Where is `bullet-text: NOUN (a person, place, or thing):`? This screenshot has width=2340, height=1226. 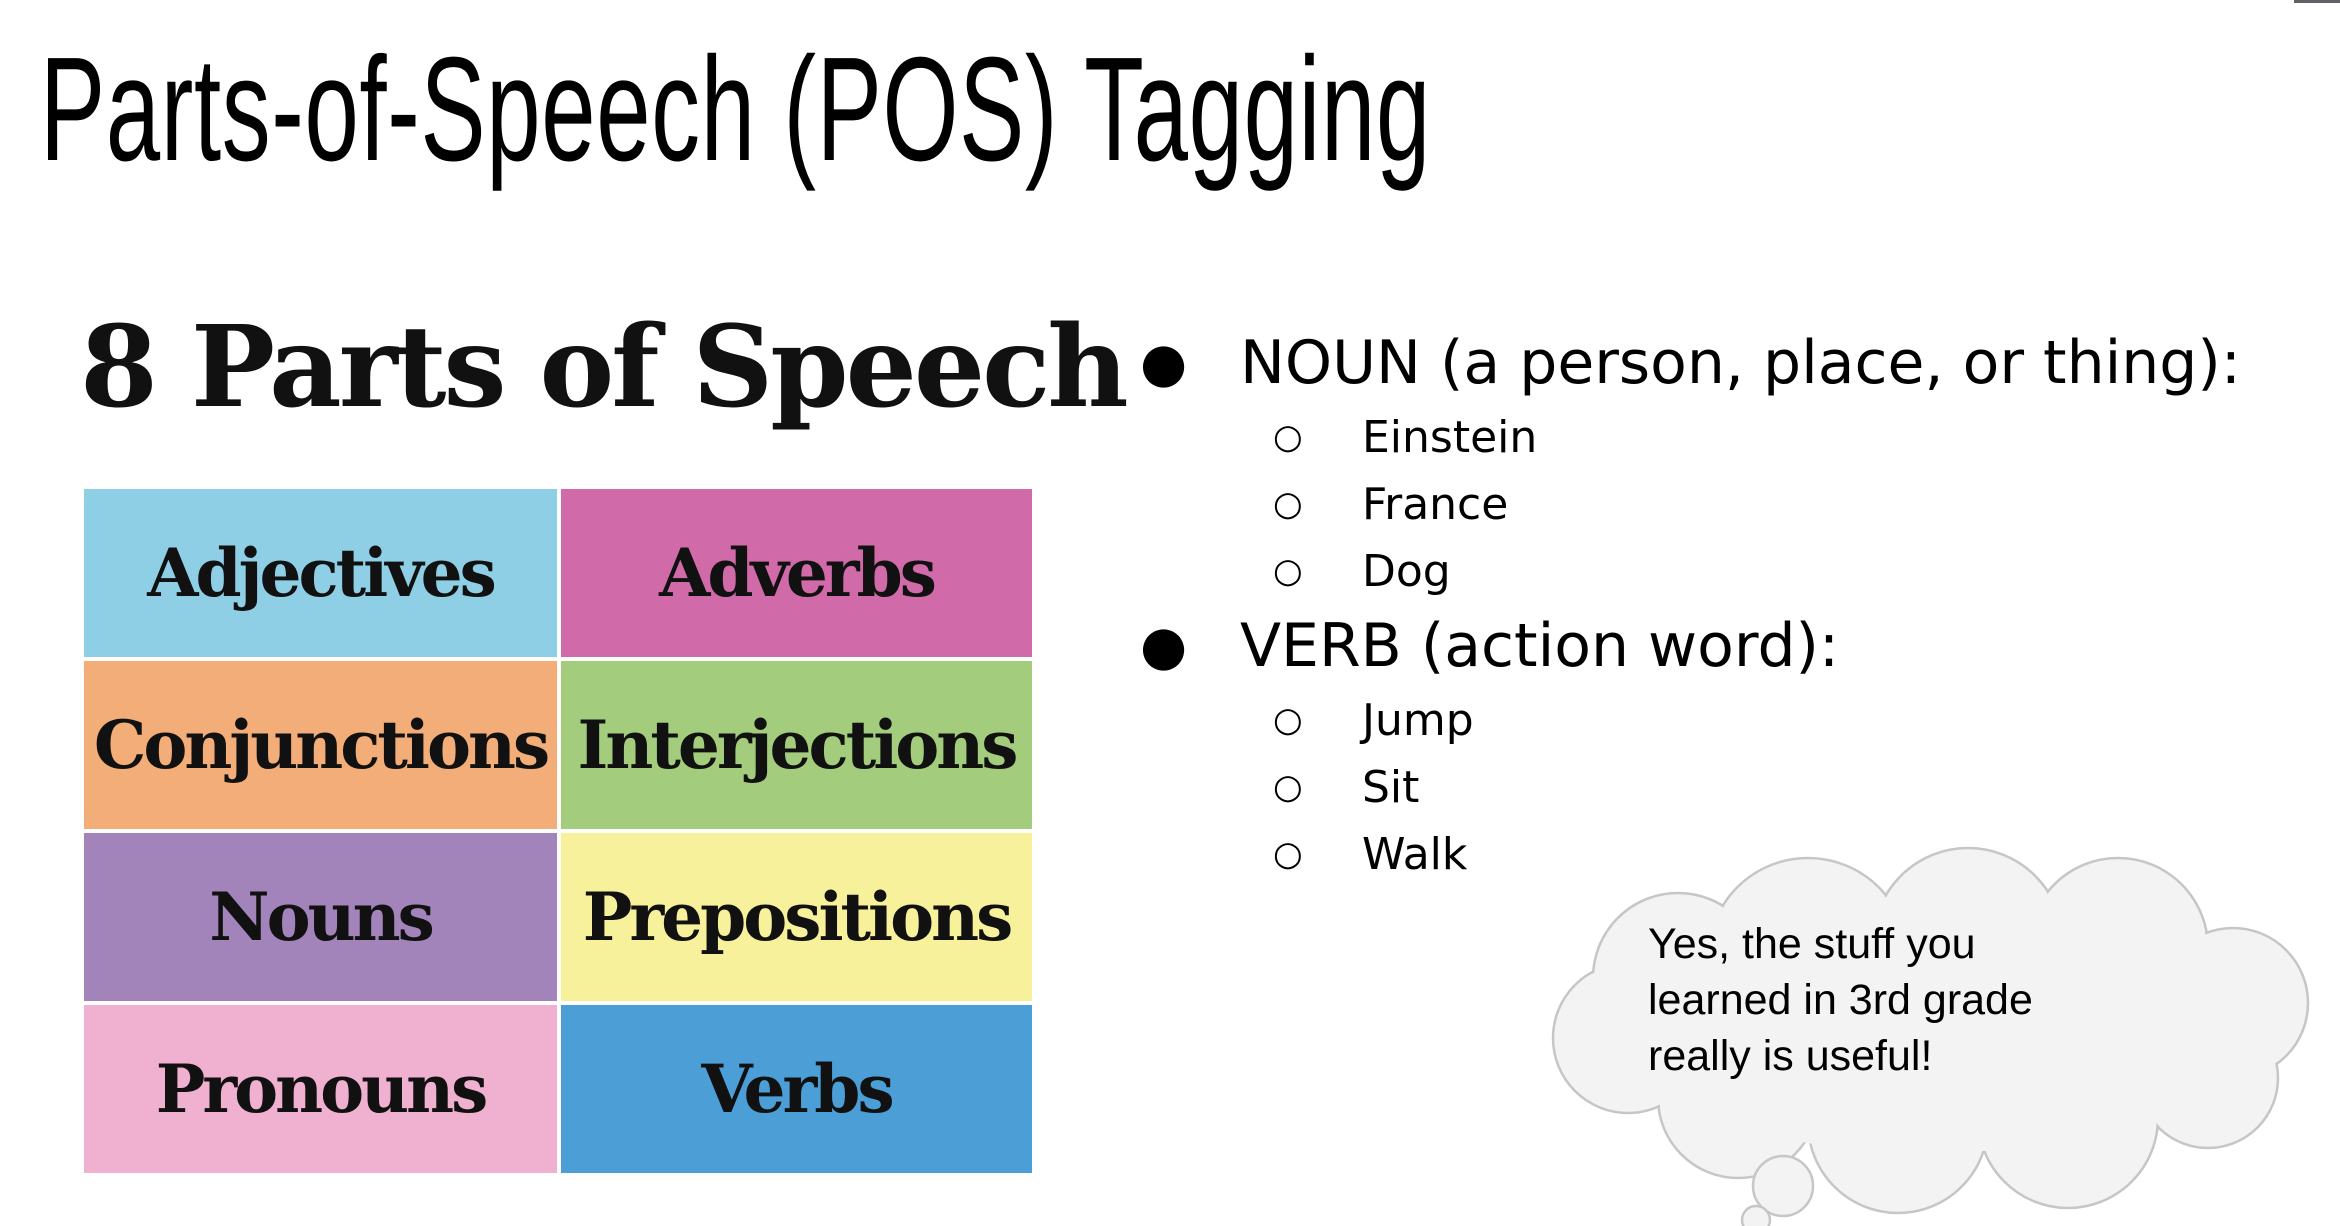
bullet-text: NOUN (a person, place, or thing): is located at coordinates (1741, 363).